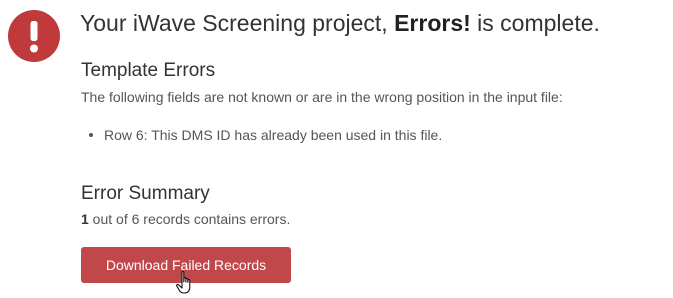 This screenshot has height=298, width=673. Describe the element at coordinates (34, 36) in the screenshot. I see `exclamation-circle-icon` at that location.